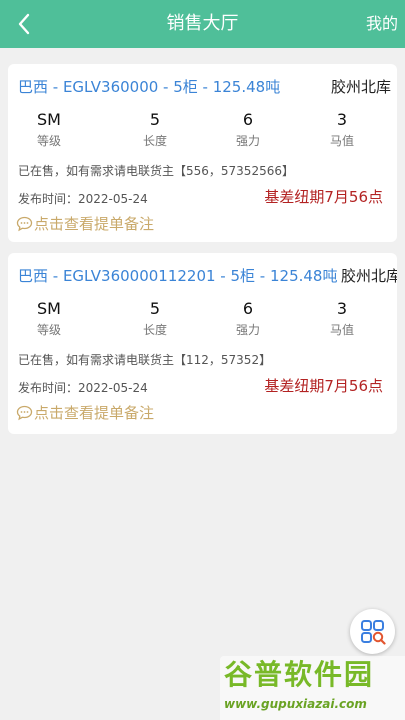  What do you see at coordinates (145, 360) in the screenshot?
I see `sale-status: 已在售，如有需求请电联货主【112，57352】` at bounding box center [145, 360].